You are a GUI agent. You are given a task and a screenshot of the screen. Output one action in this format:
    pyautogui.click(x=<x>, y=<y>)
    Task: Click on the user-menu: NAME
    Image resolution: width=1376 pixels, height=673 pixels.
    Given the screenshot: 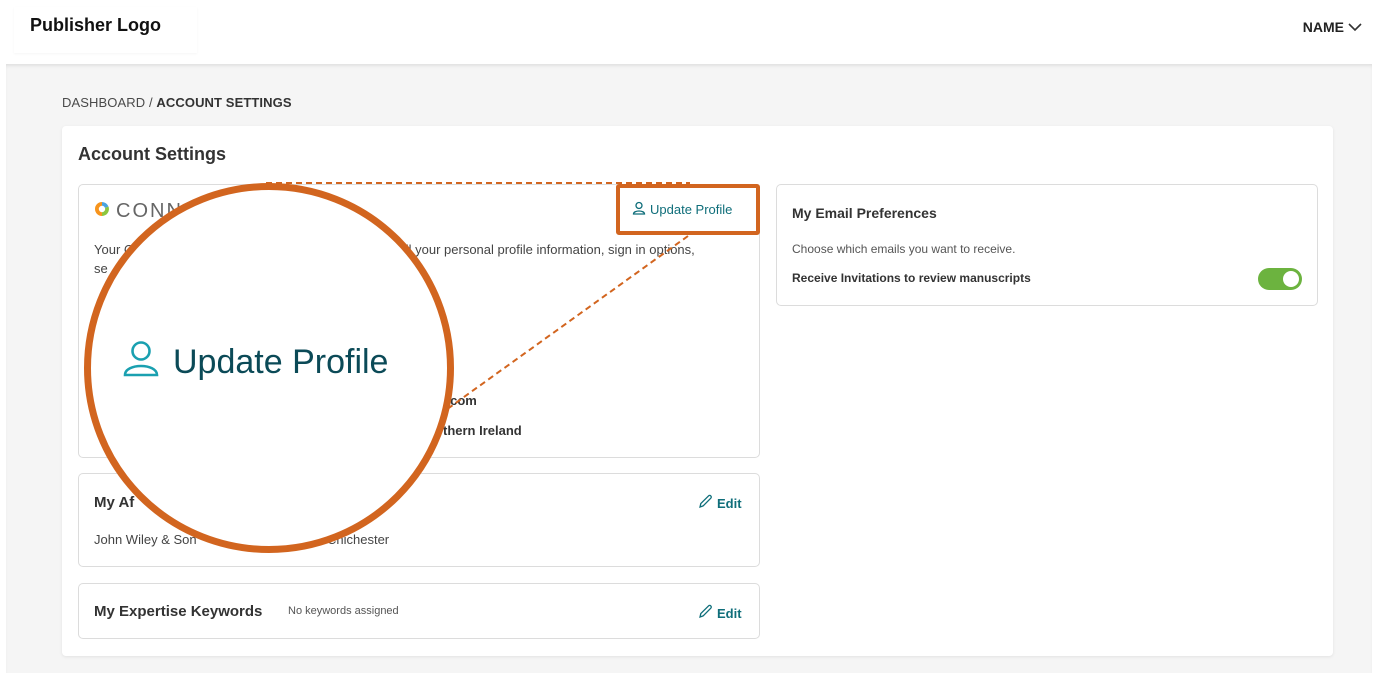 What is the action you would take?
    pyautogui.click(x=1332, y=27)
    